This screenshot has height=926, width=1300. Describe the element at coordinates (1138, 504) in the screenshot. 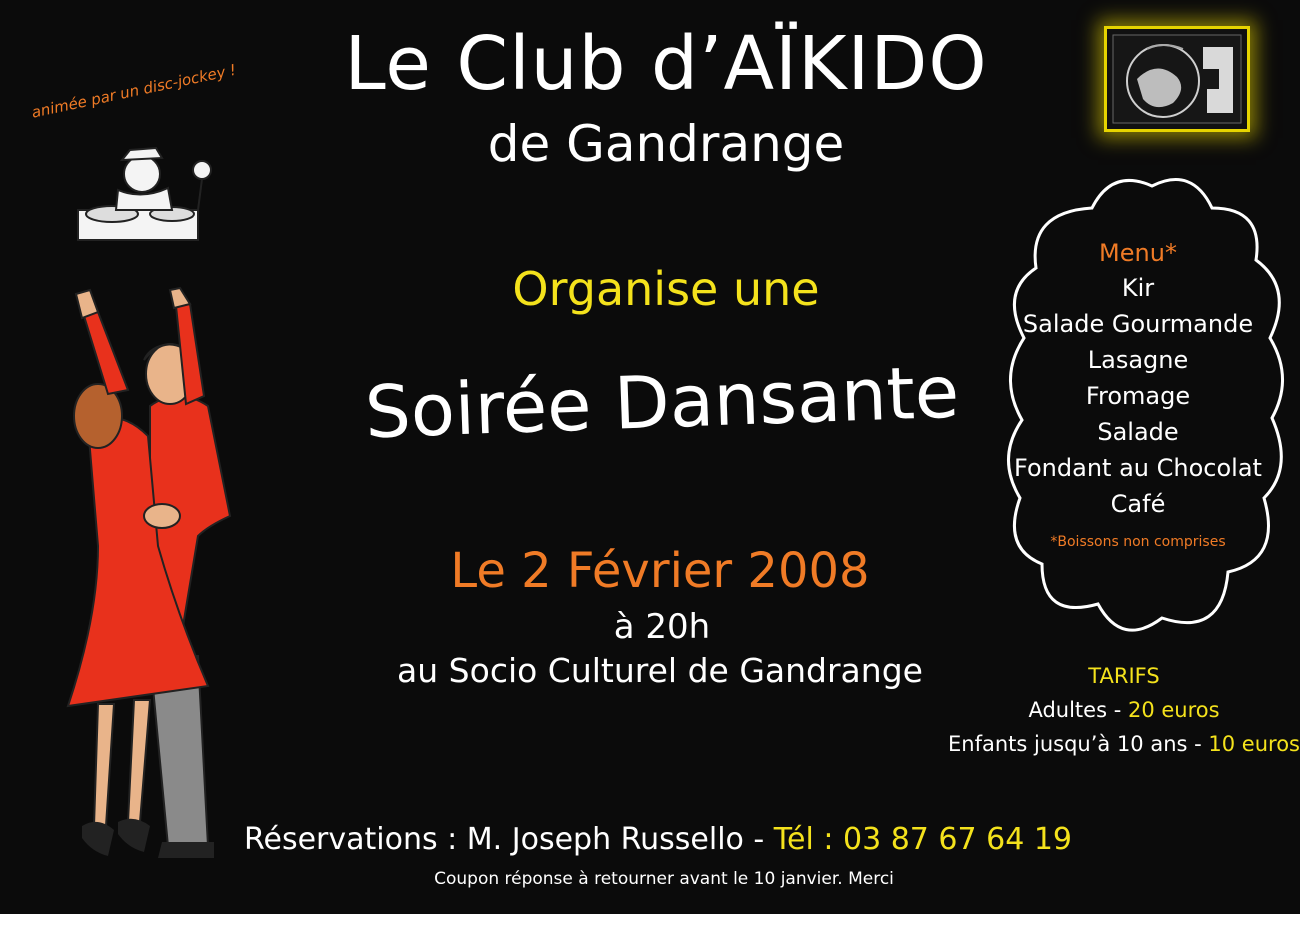

I see `menu-item: Café` at that location.